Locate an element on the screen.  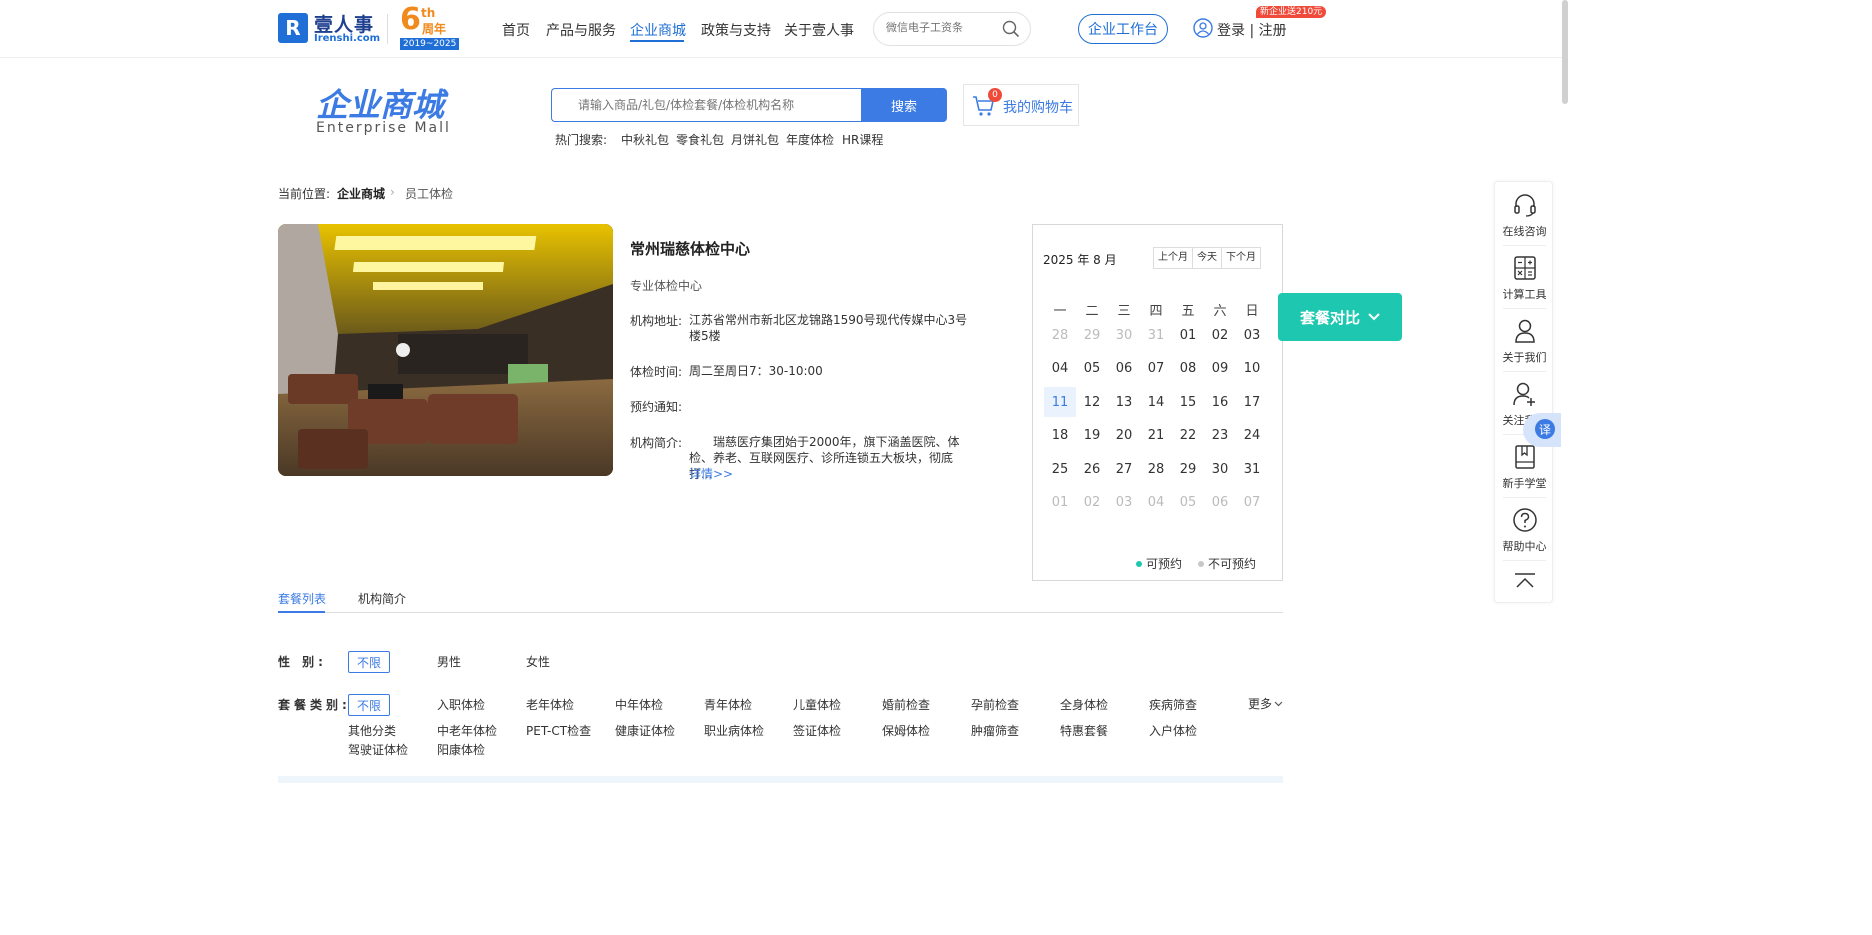
calendar-day: 18 is located at coordinates (1060, 436).